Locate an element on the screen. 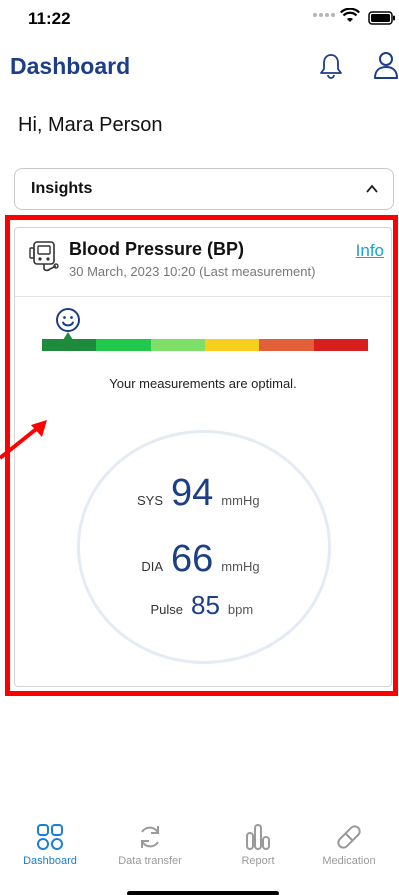 The height and width of the screenshot is (895, 399). bell-icon is located at coordinates (331, 66).